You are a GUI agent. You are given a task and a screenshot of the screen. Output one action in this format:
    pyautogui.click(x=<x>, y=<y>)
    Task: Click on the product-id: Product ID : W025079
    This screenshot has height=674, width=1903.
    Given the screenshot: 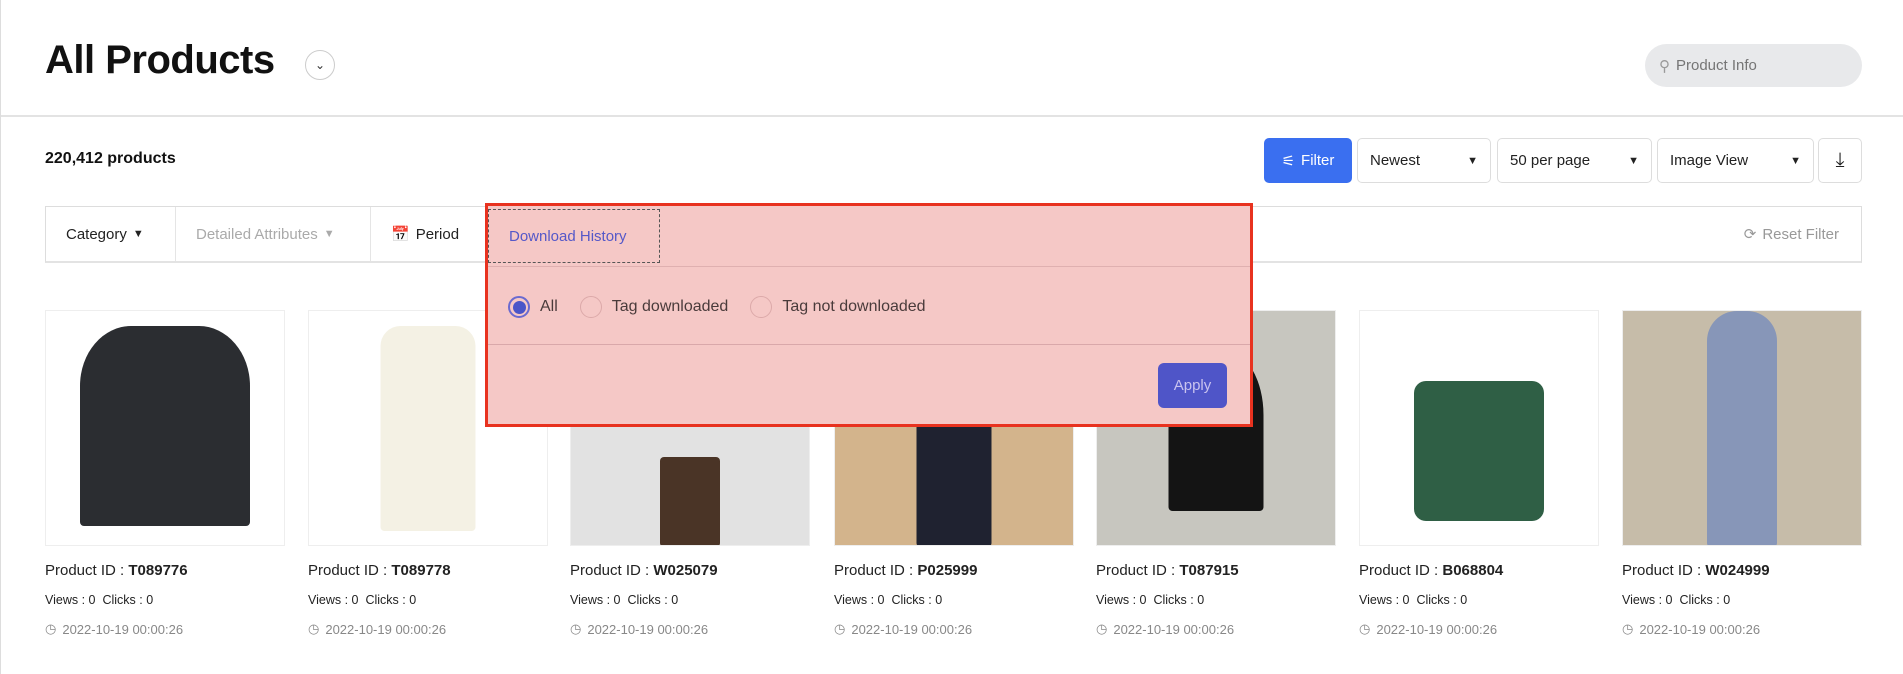 What is the action you would take?
    pyautogui.click(x=690, y=570)
    